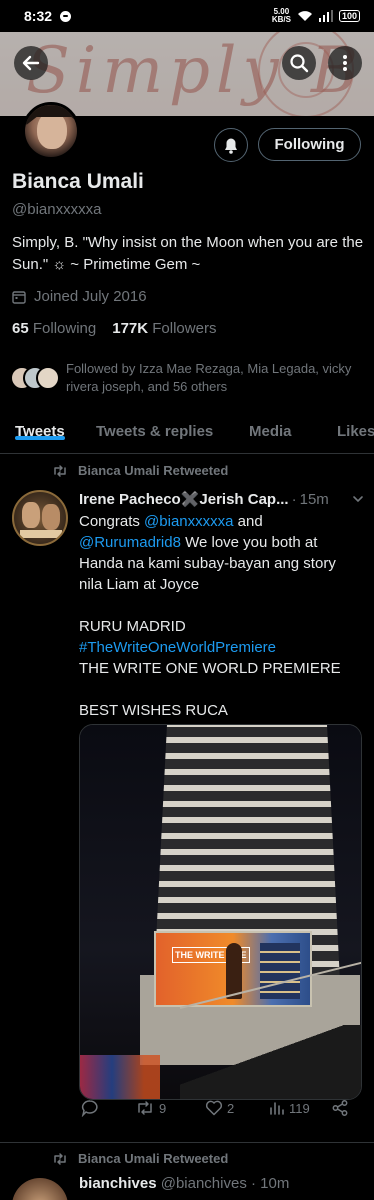 This screenshot has height=1200, width=374. I want to click on profile-handle: @bianxxxxxa, so click(57, 209).